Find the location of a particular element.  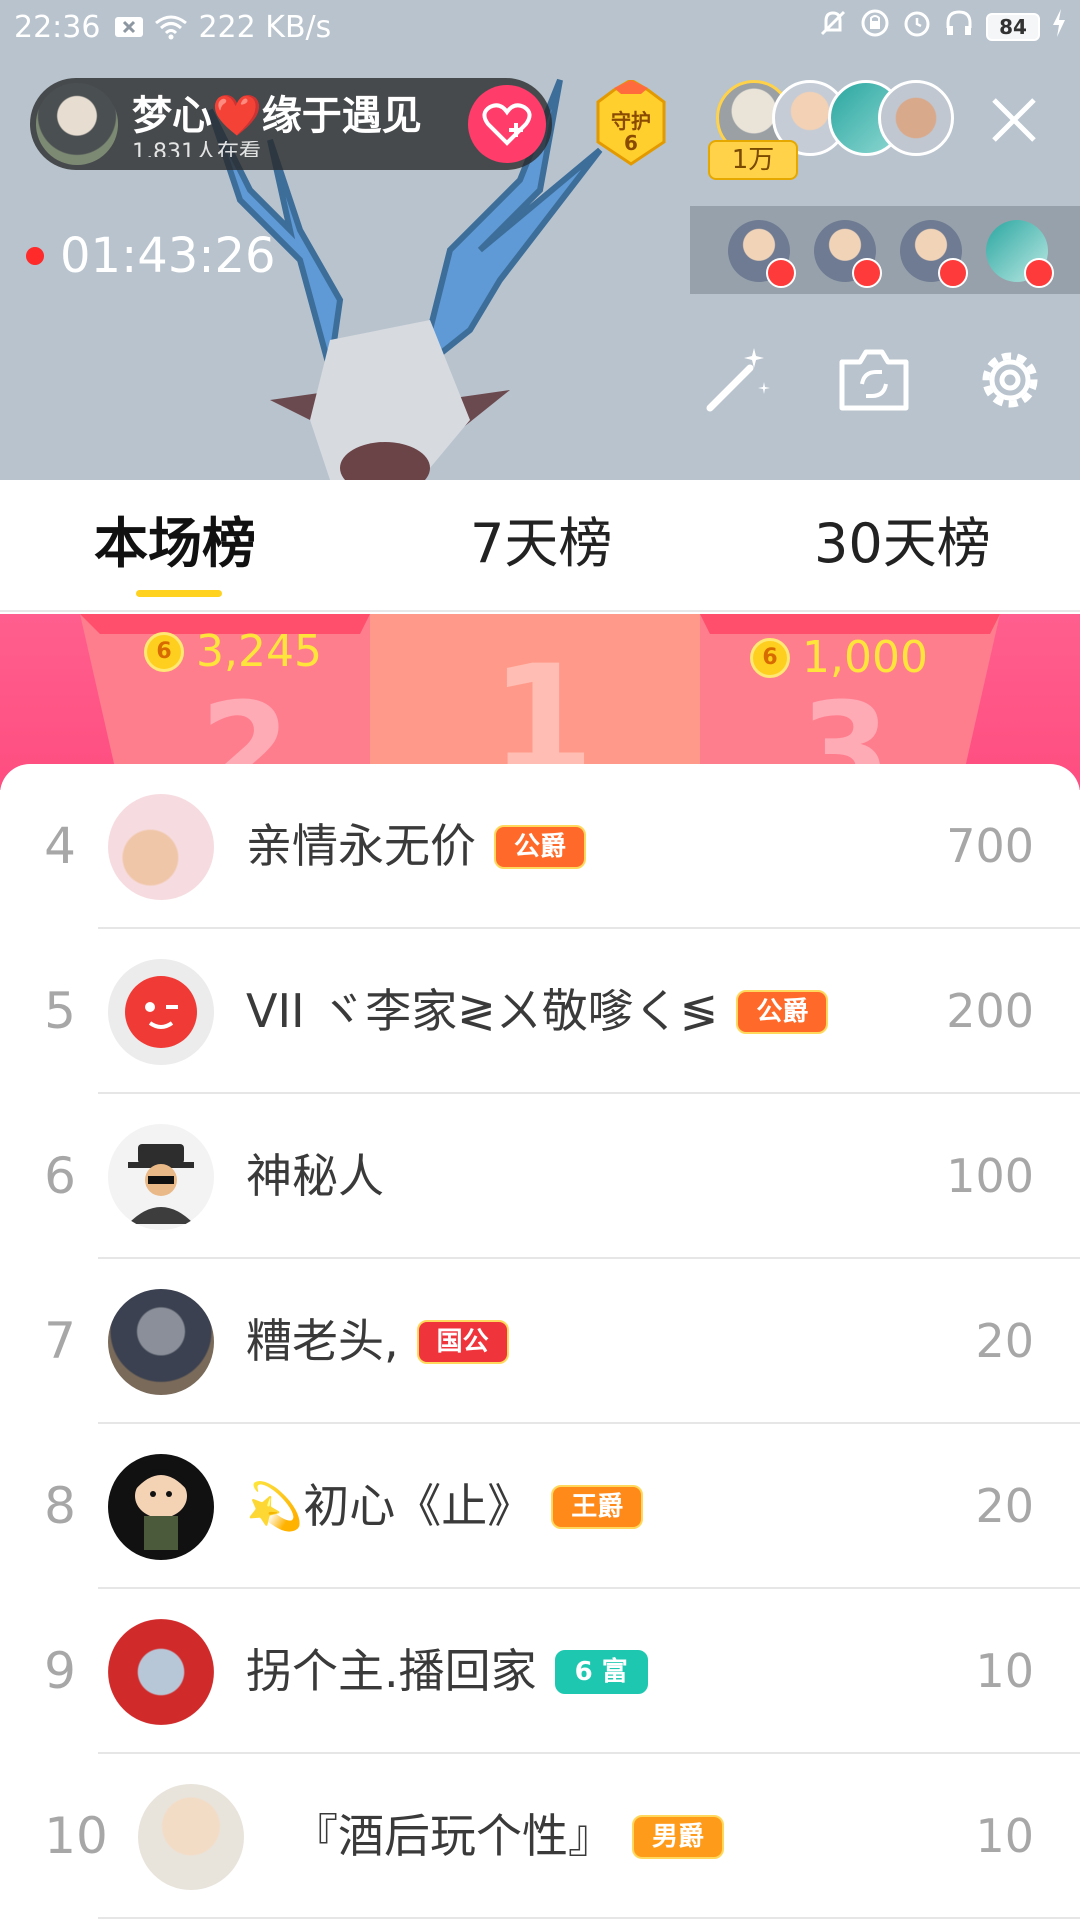

list-item: 4 亲情永无价 公爵 700 is located at coordinates (540, 846).